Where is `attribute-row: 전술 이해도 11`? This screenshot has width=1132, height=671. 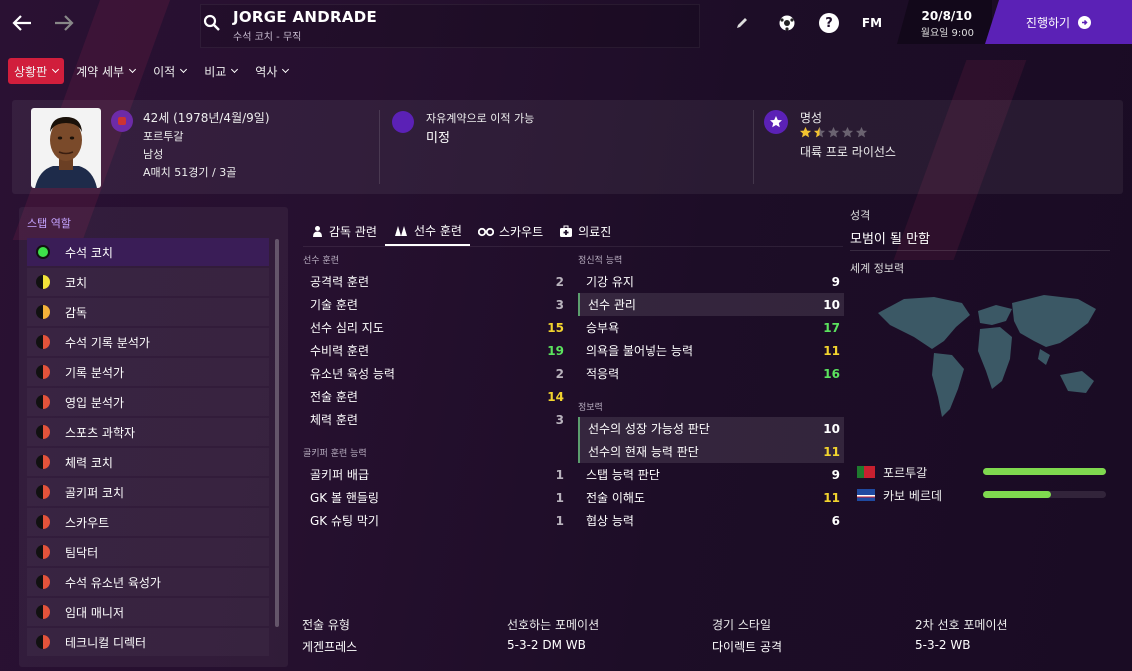 attribute-row: 전술 이해도 11 is located at coordinates (711, 497).